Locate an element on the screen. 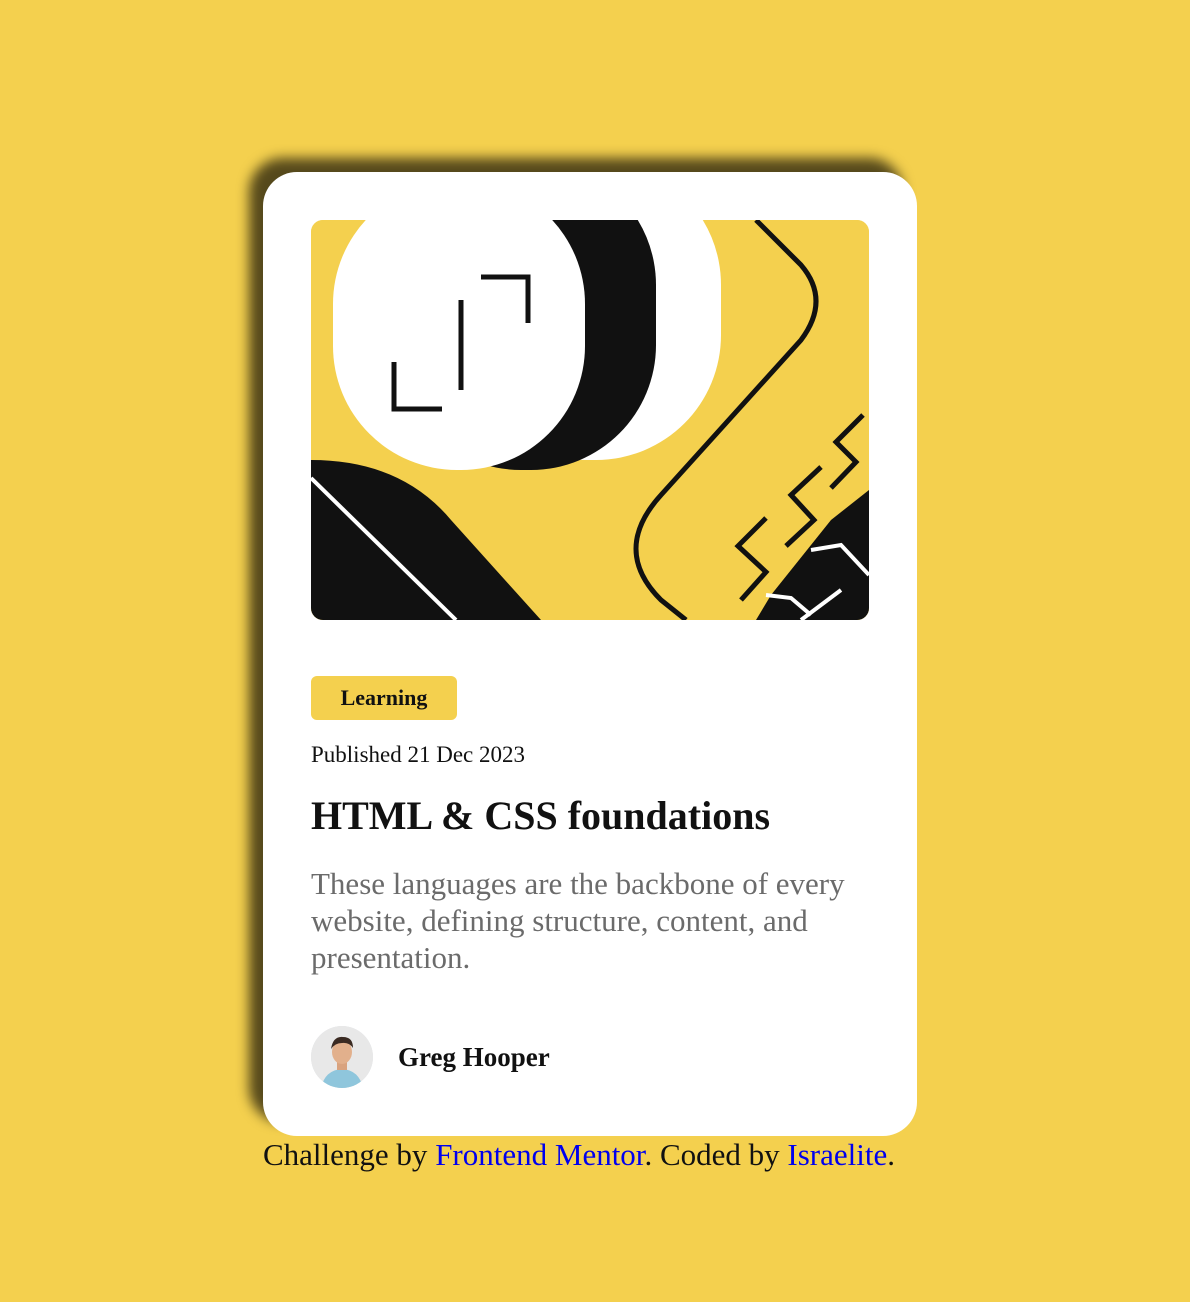 This screenshot has width=1190, height=1302. author-name: Greg Hooper is located at coordinates (474, 1056).